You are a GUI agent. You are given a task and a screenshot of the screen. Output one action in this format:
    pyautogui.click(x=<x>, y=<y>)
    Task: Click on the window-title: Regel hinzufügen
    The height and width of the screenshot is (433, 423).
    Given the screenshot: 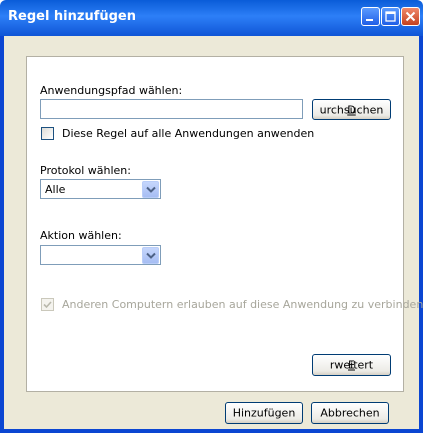 What is the action you would take?
    pyautogui.click(x=72, y=16)
    